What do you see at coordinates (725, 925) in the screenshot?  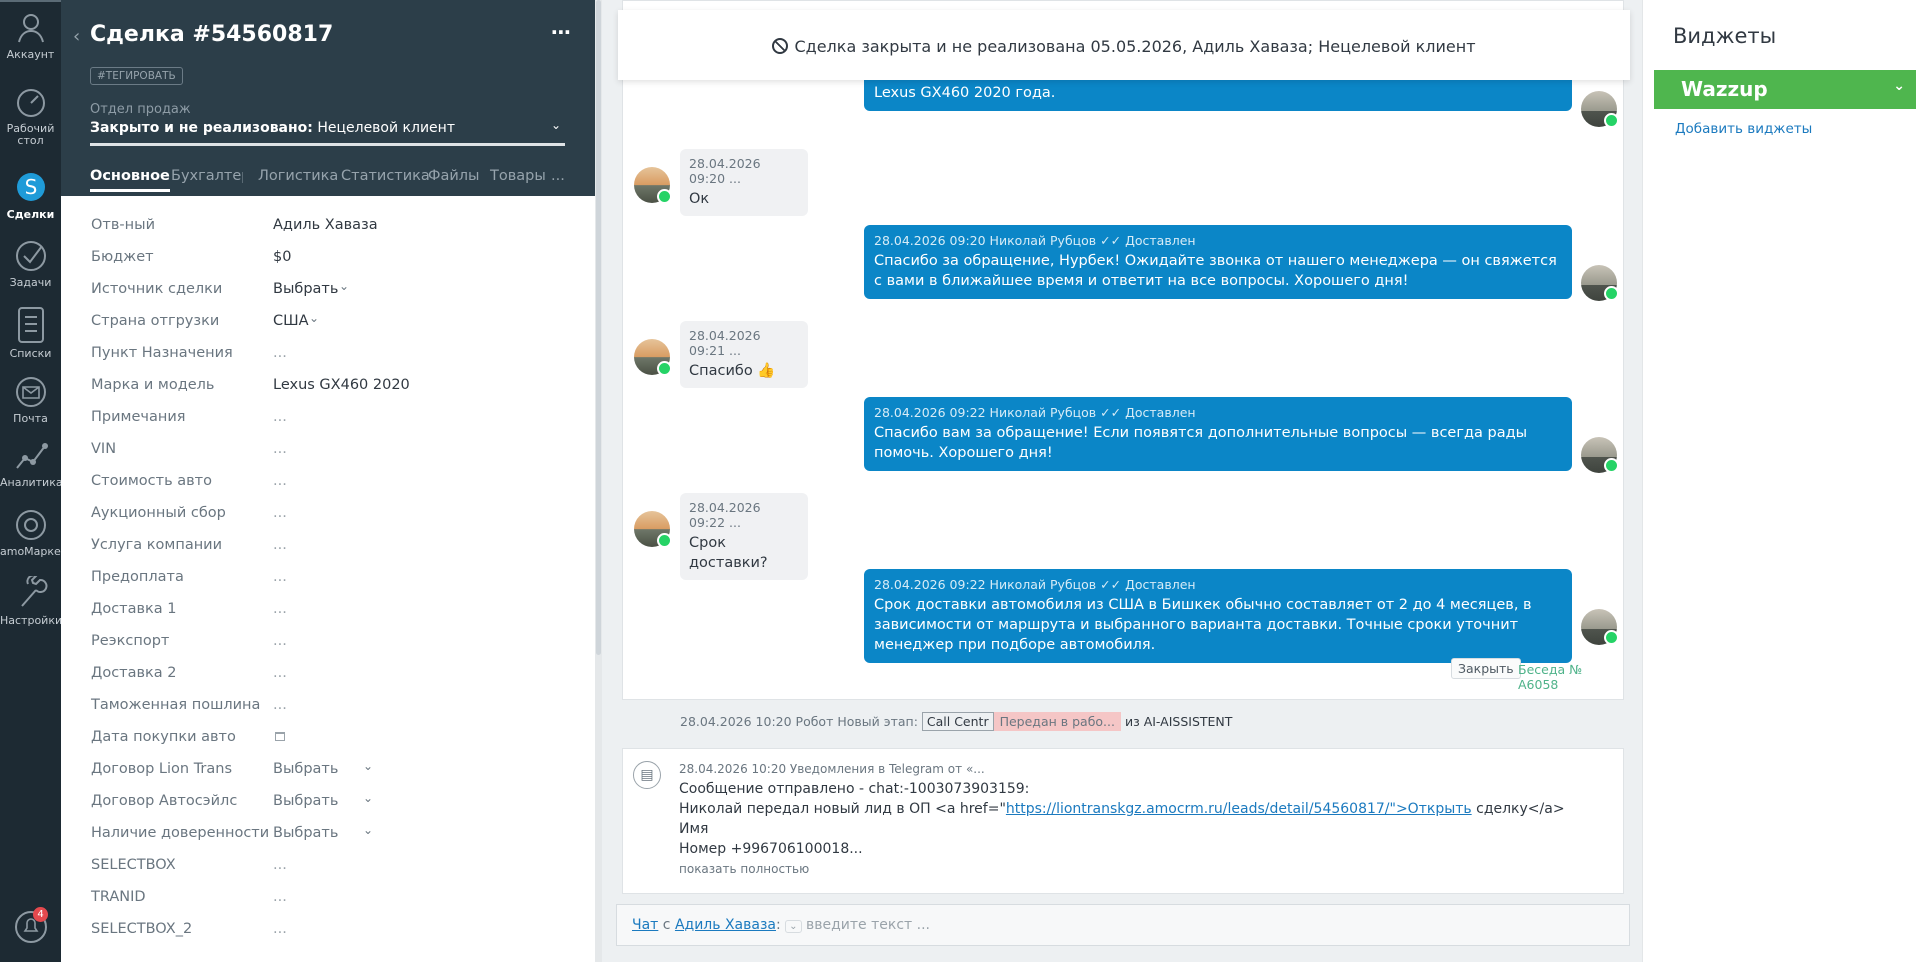 I see `composer-recipient-link: Адиль Хаваза` at bounding box center [725, 925].